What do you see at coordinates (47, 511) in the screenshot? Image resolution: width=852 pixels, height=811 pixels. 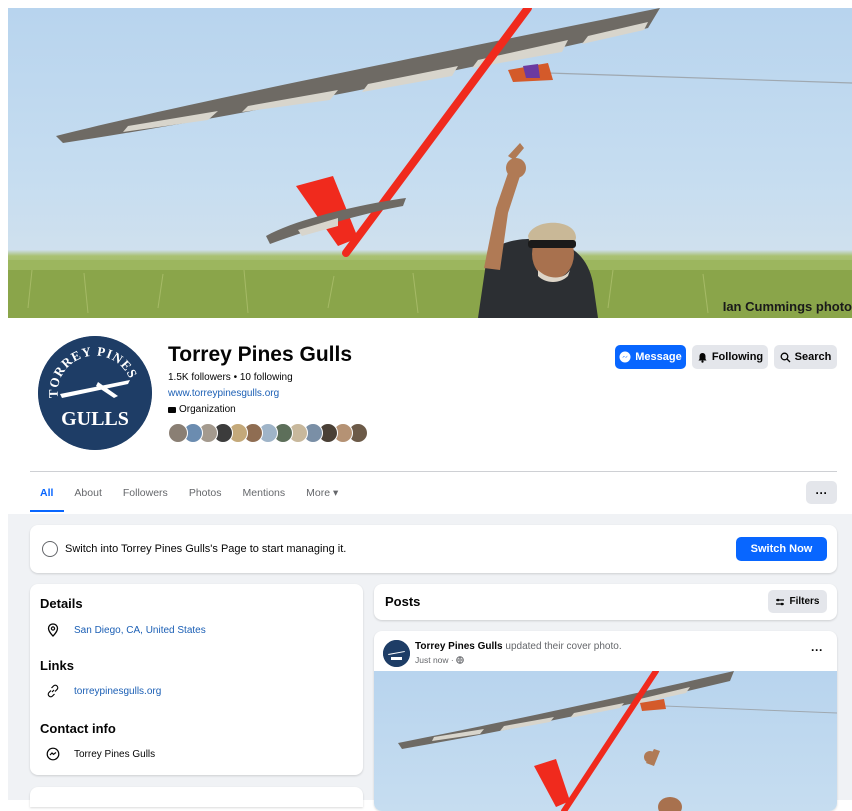 I see `active-tab-indicator` at bounding box center [47, 511].